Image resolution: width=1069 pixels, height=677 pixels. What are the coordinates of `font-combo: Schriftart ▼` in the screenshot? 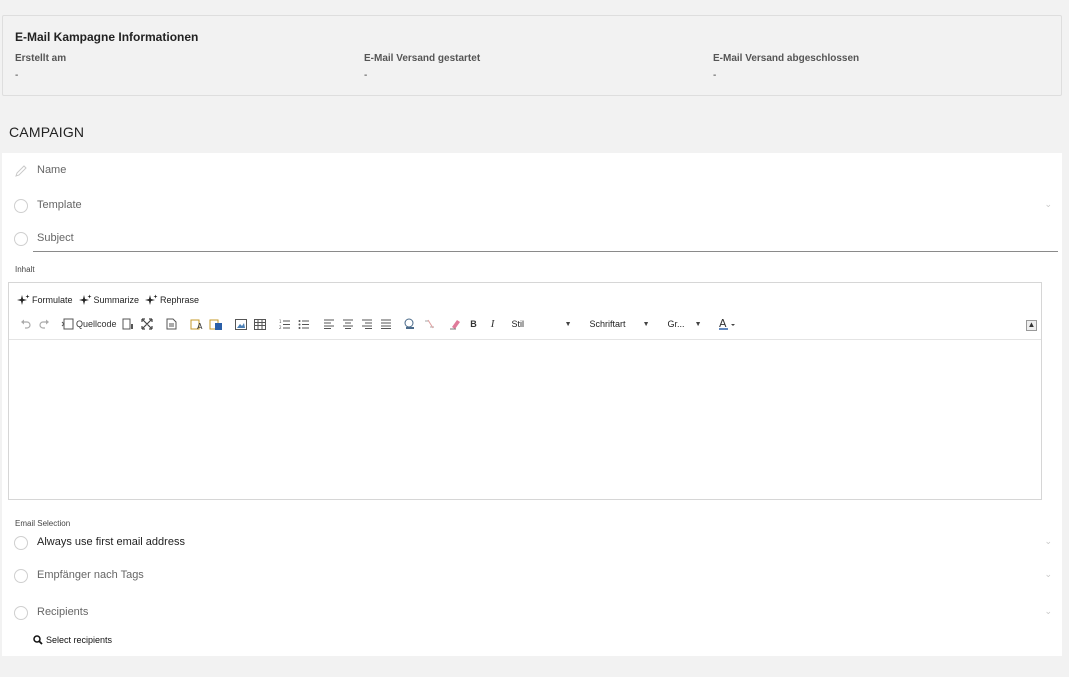 It's located at (620, 324).